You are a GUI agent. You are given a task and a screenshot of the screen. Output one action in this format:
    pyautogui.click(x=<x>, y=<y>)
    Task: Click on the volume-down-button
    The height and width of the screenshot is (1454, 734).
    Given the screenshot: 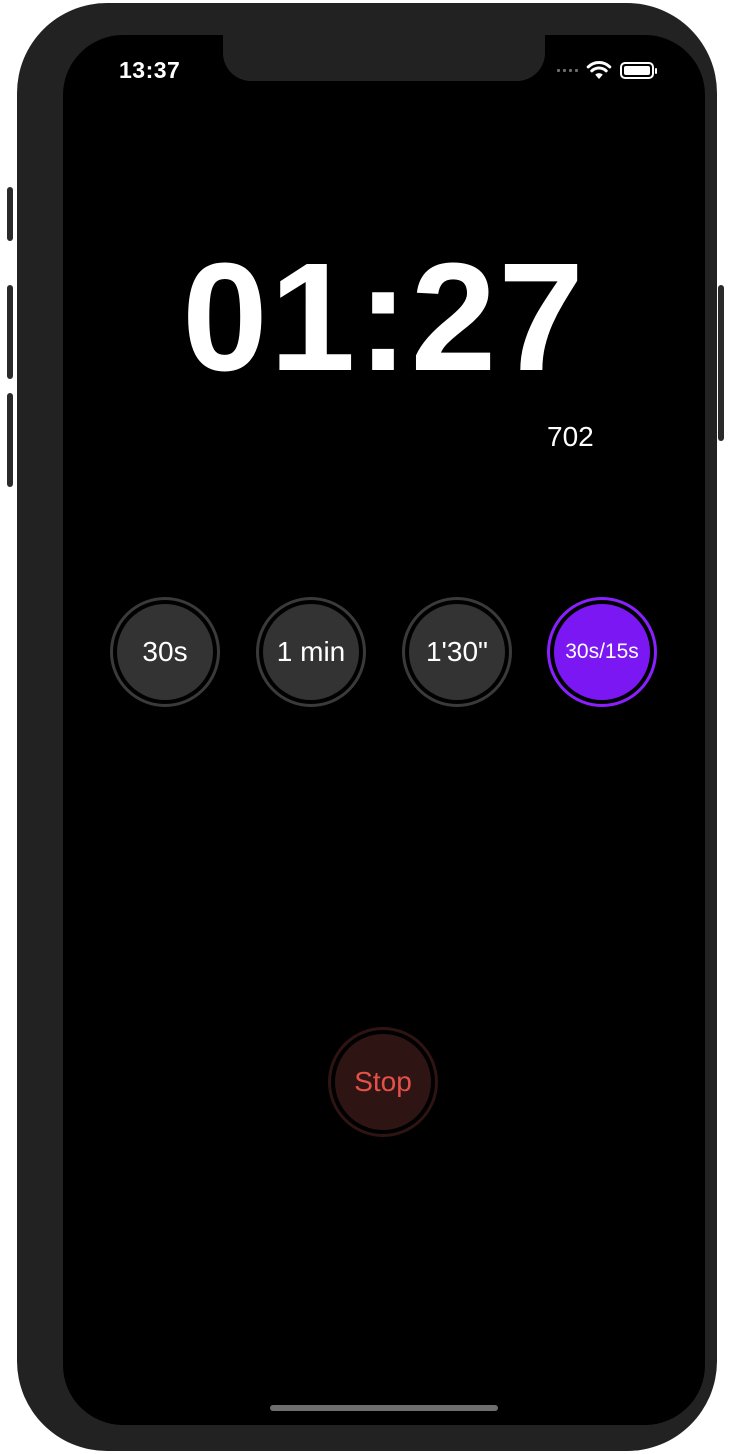 What is the action you would take?
    pyautogui.click(x=10, y=440)
    